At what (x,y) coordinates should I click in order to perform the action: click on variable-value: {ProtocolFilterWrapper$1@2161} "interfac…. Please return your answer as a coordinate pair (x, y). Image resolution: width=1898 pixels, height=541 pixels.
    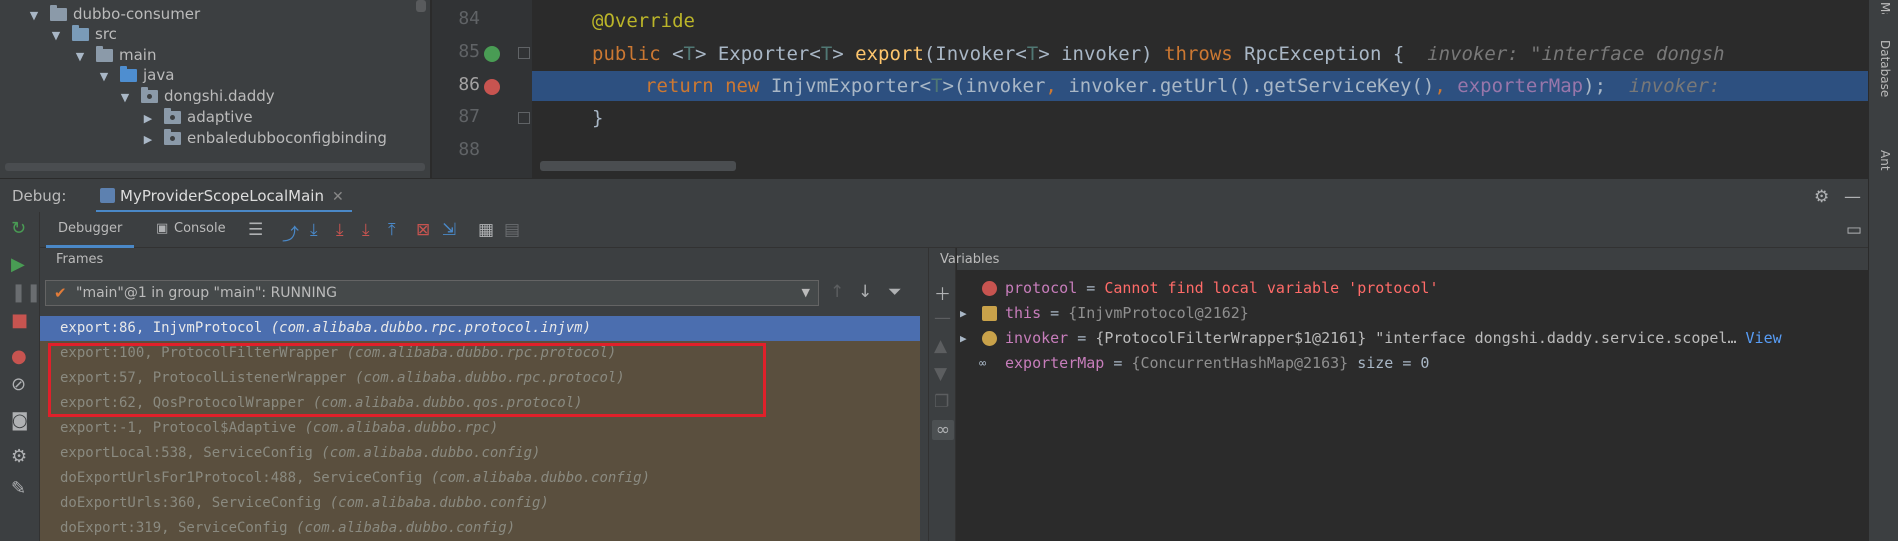
    Looking at the image, I should click on (1416, 338).